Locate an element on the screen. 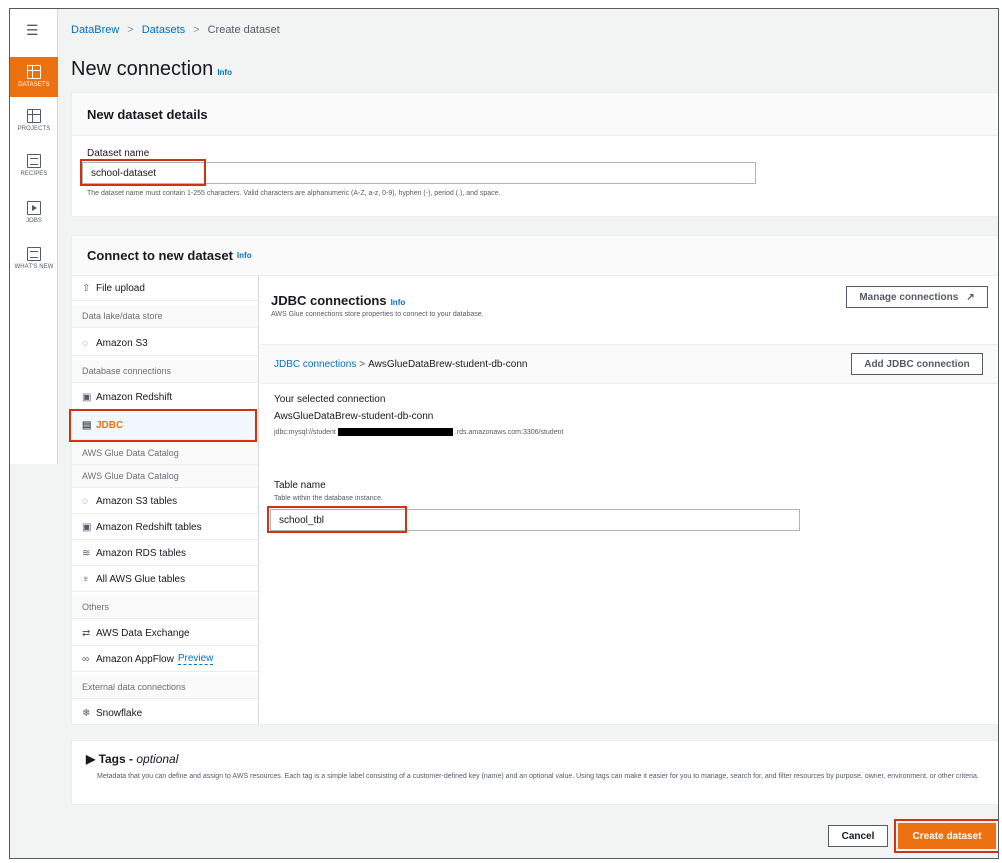  datasets-icon is located at coordinates (34, 72).